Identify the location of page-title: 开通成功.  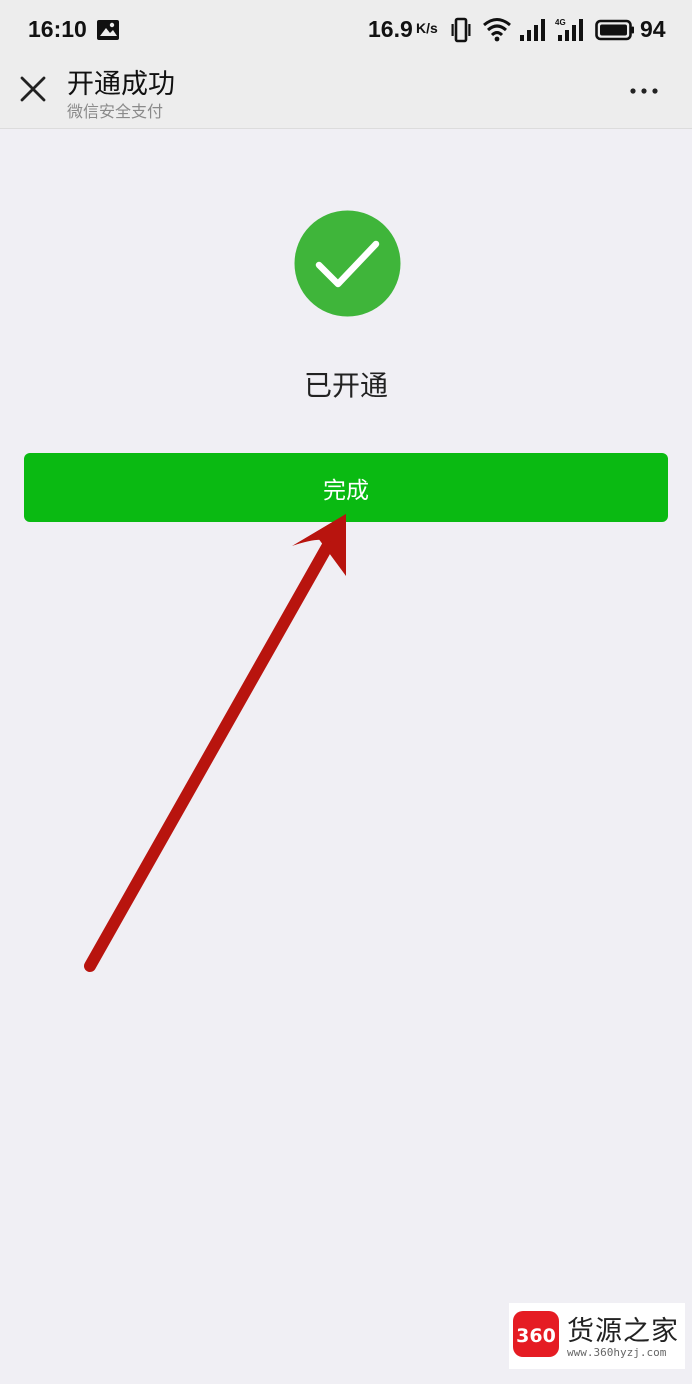
(121, 84).